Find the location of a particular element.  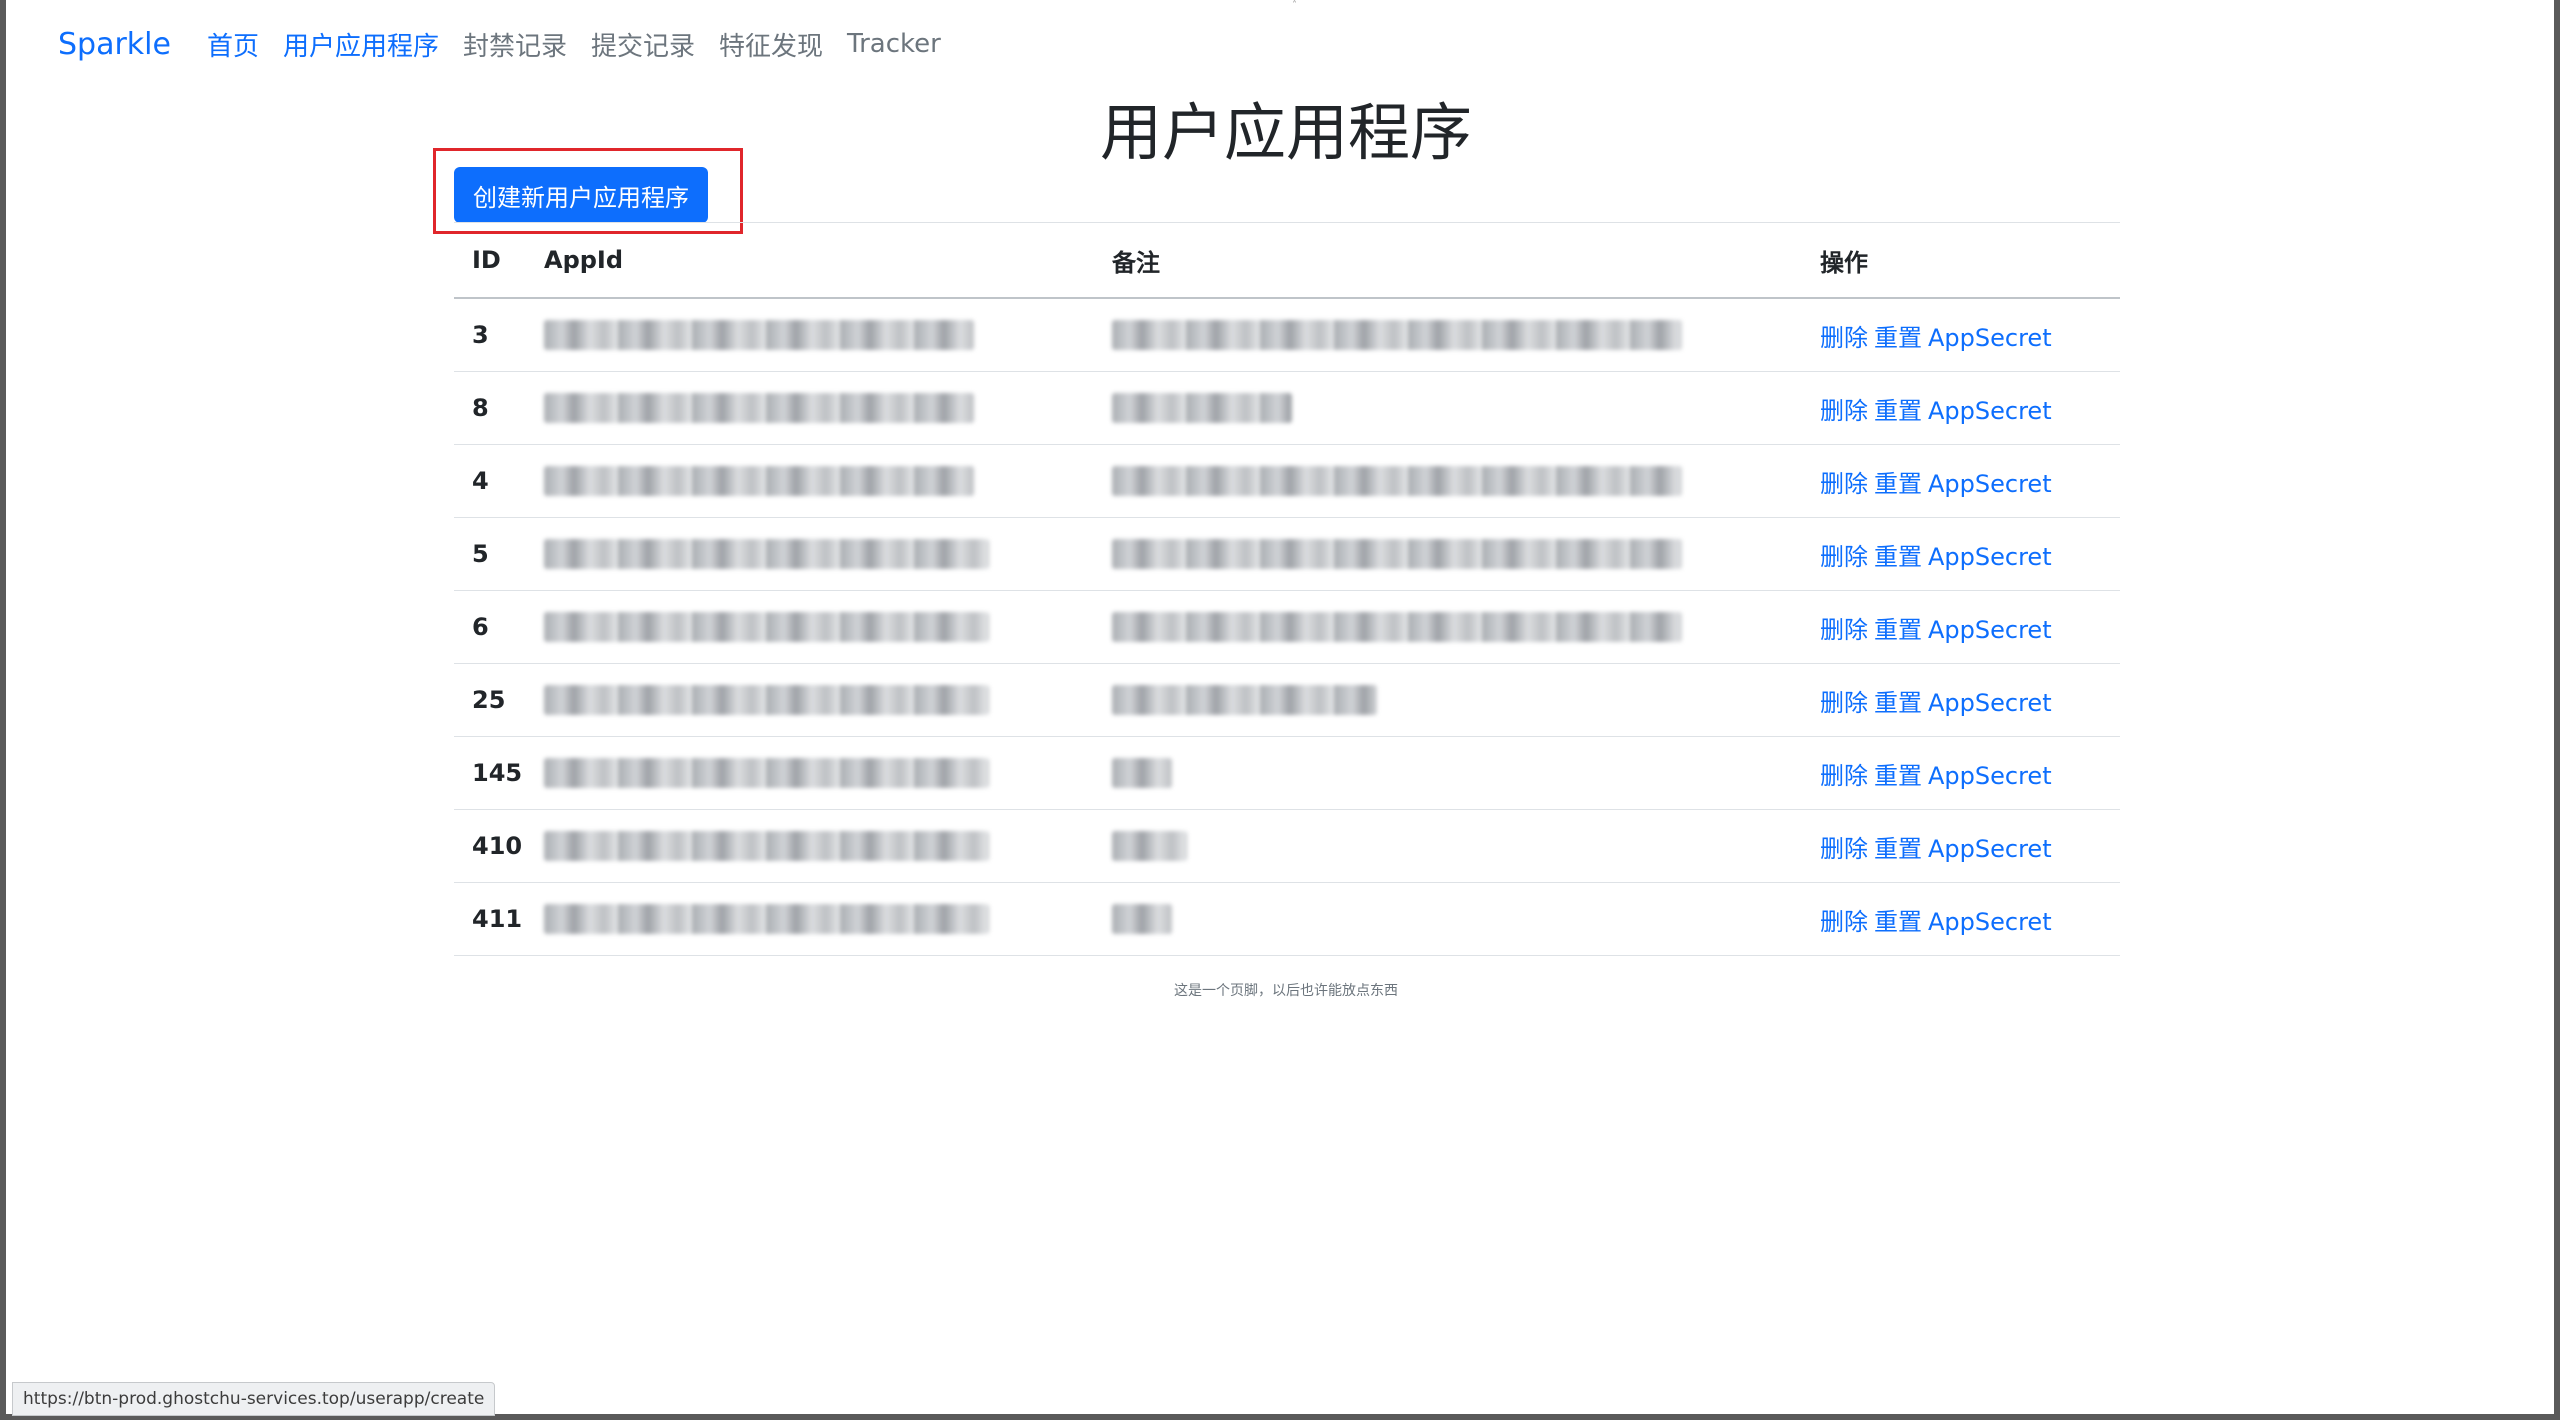

table-header: ID AppId 备注 操作 is located at coordinates (1287, 260).